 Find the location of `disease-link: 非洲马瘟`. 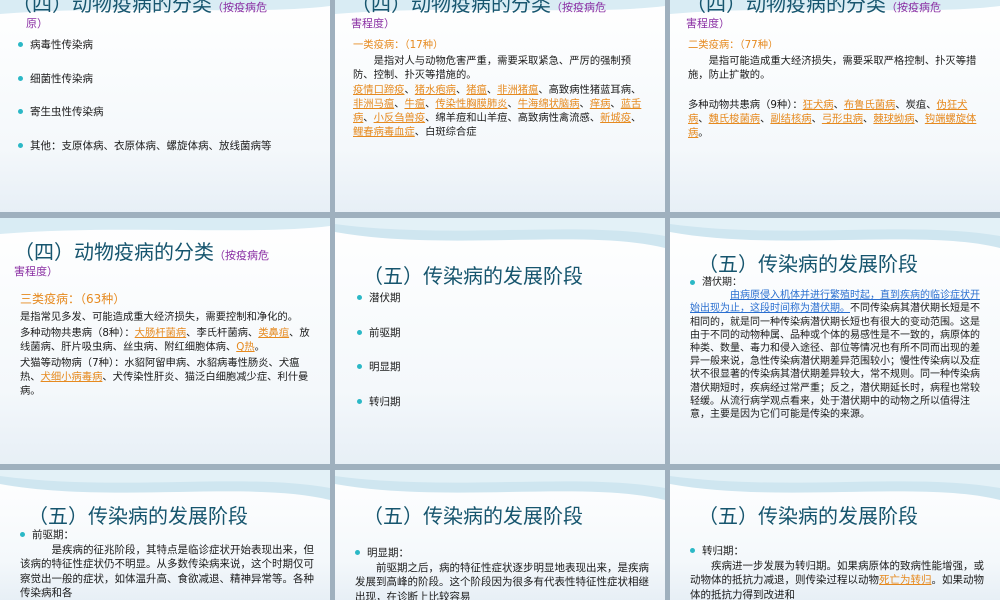

disease-link: 非洲马瘟 is located at coordinates (373, 104).